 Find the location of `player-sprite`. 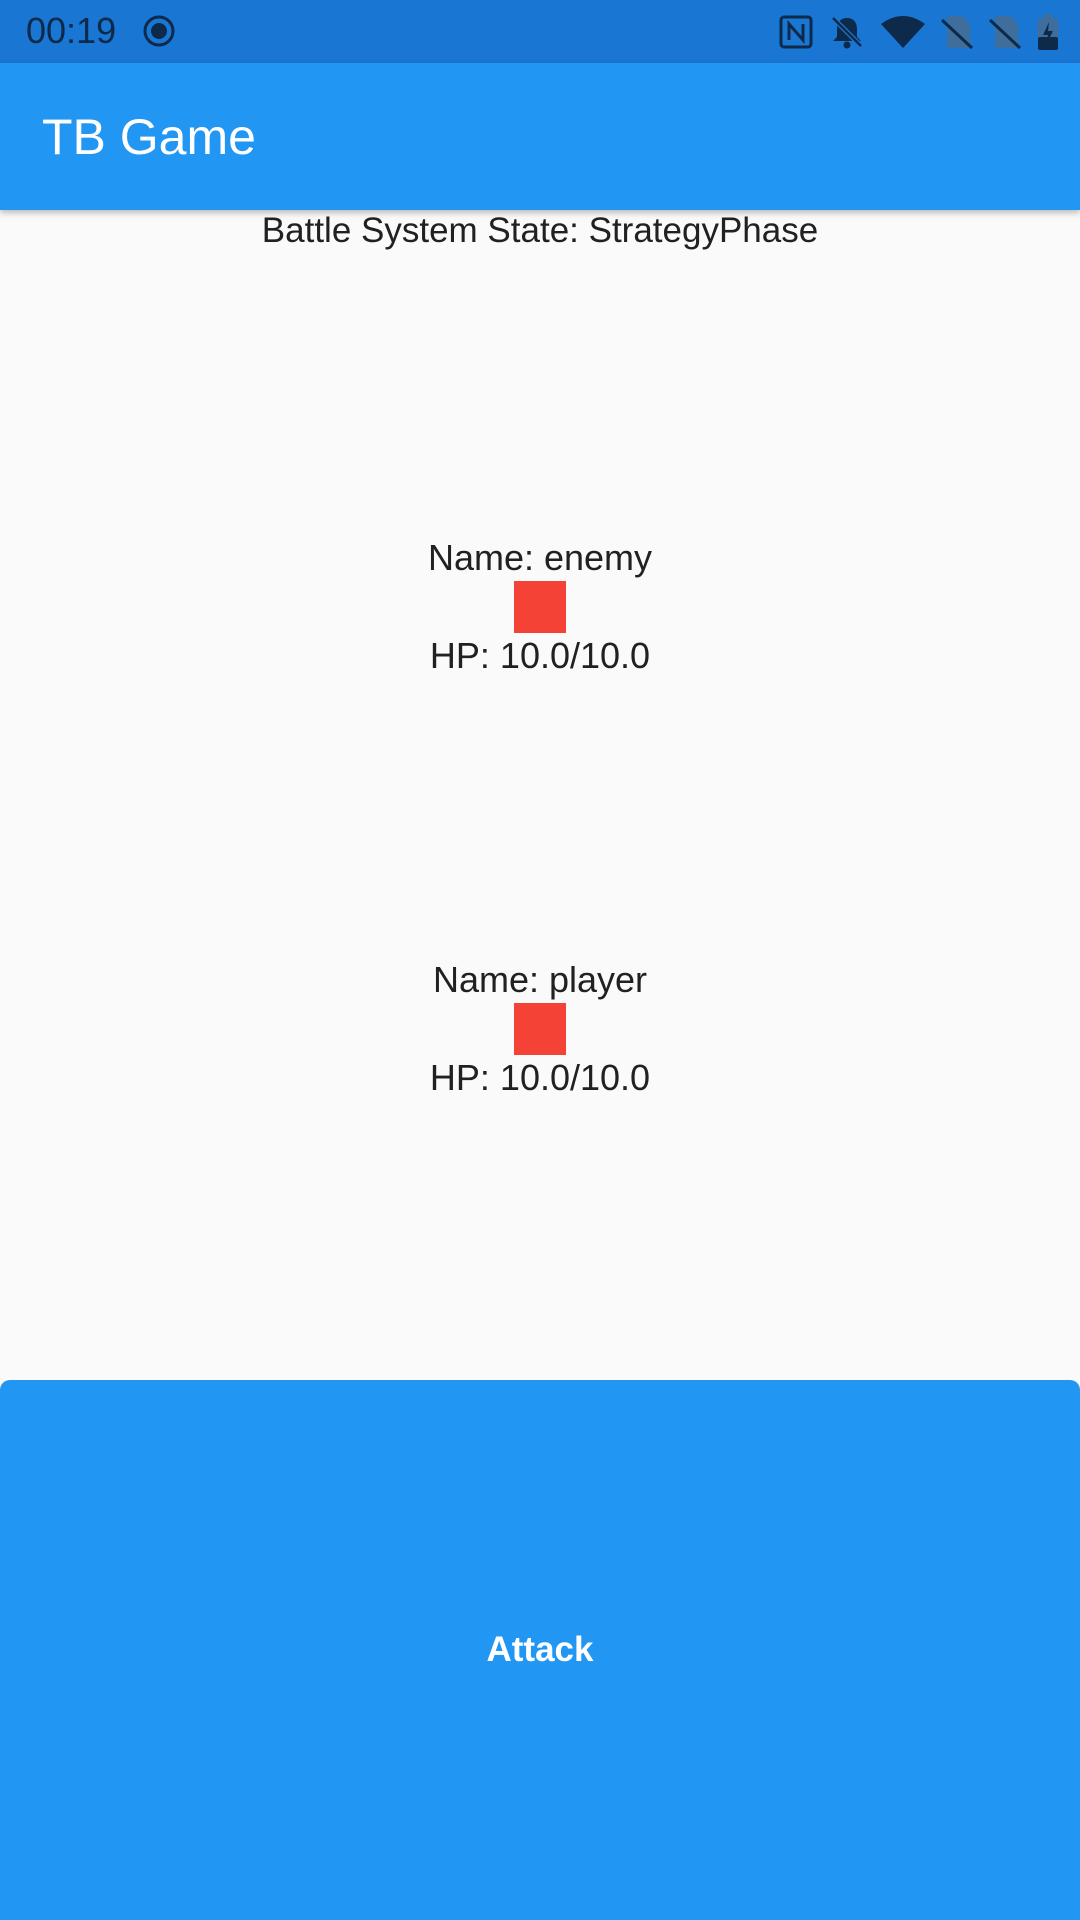

player-sprite is located at coordinates (540, 1029).